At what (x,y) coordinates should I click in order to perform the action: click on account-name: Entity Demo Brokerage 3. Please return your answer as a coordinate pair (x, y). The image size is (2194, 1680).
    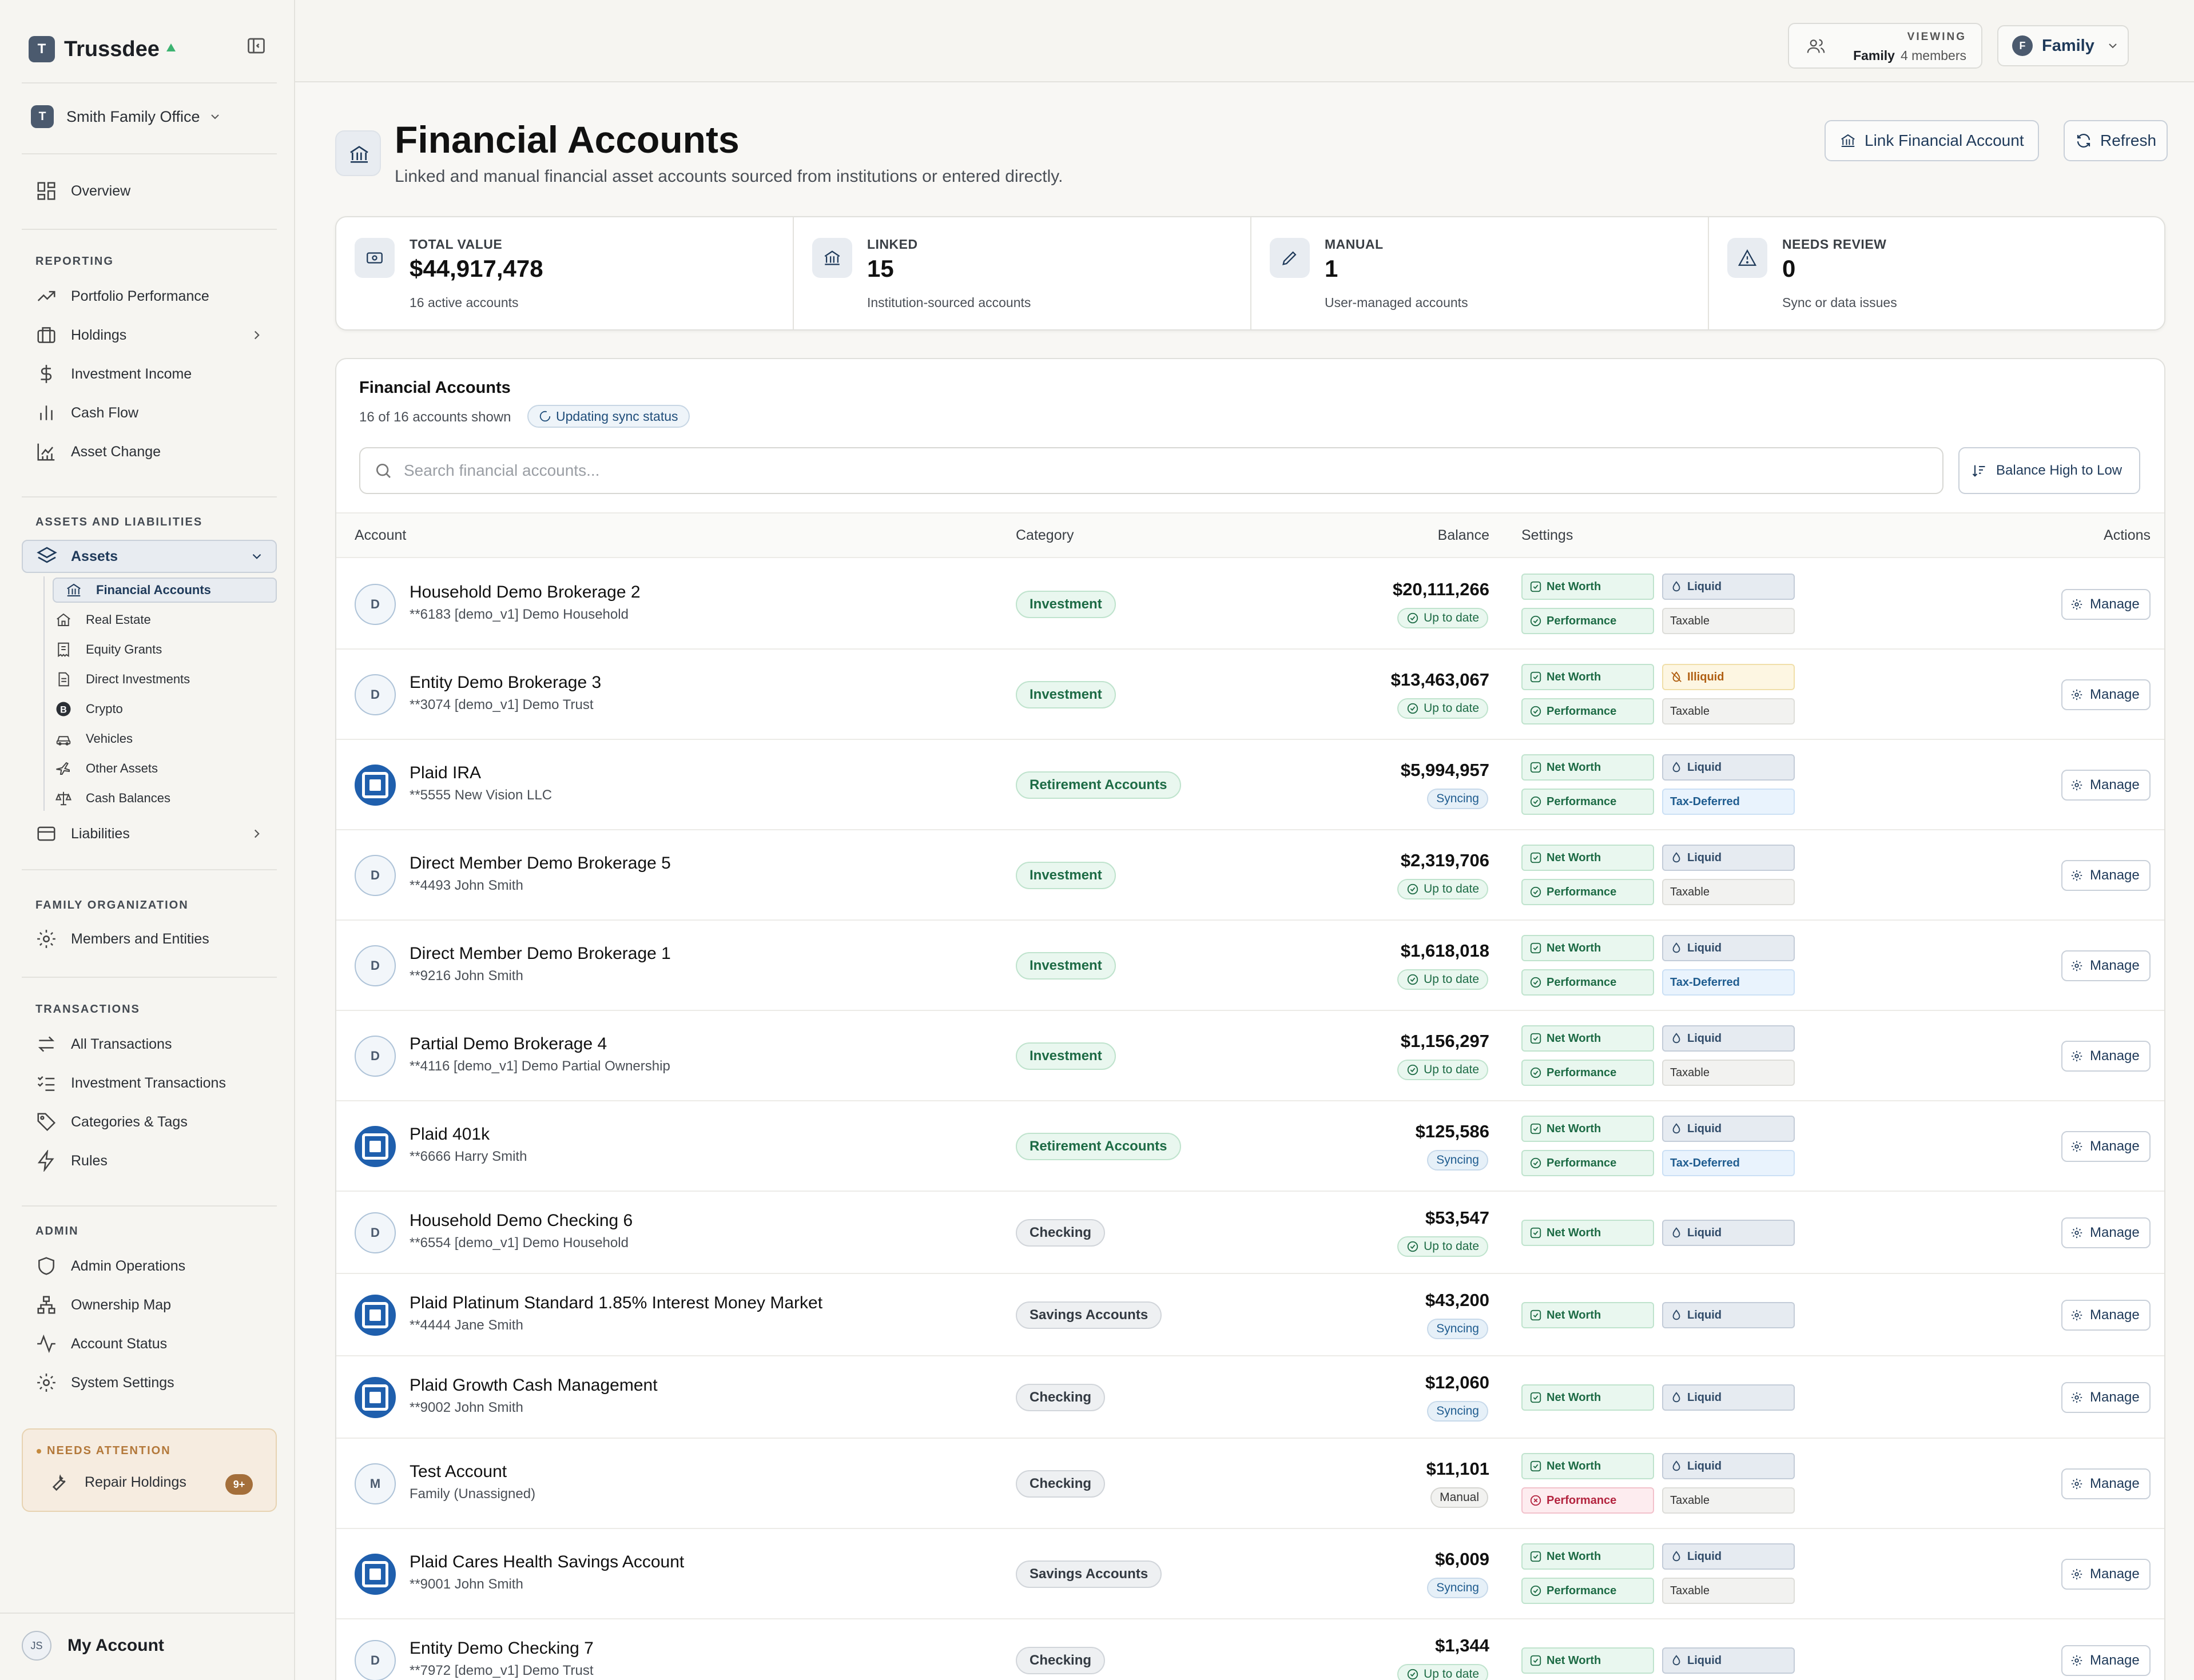
    Looking at the image, I should click on (506, 682).